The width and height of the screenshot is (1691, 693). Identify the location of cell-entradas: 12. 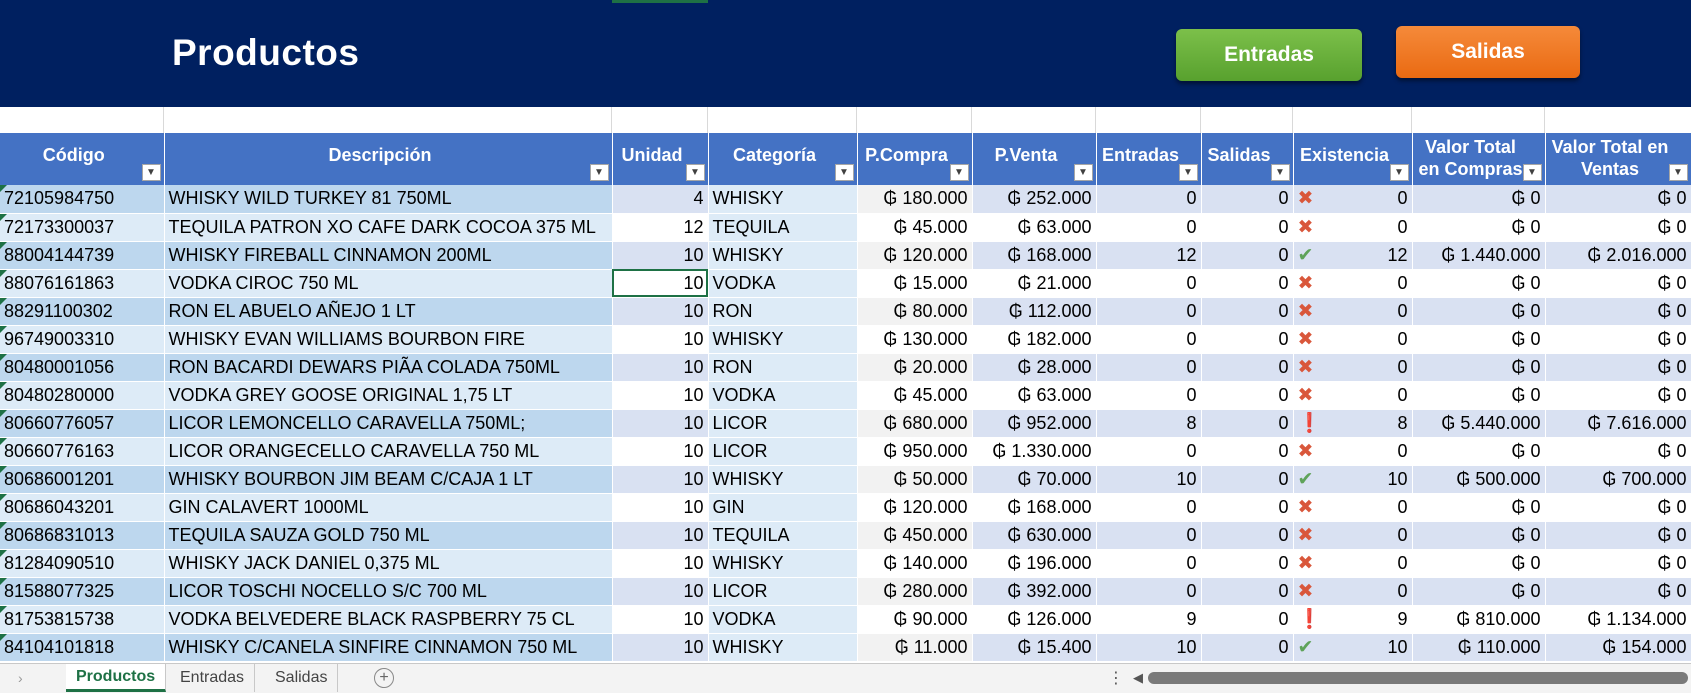
(1149, 255).